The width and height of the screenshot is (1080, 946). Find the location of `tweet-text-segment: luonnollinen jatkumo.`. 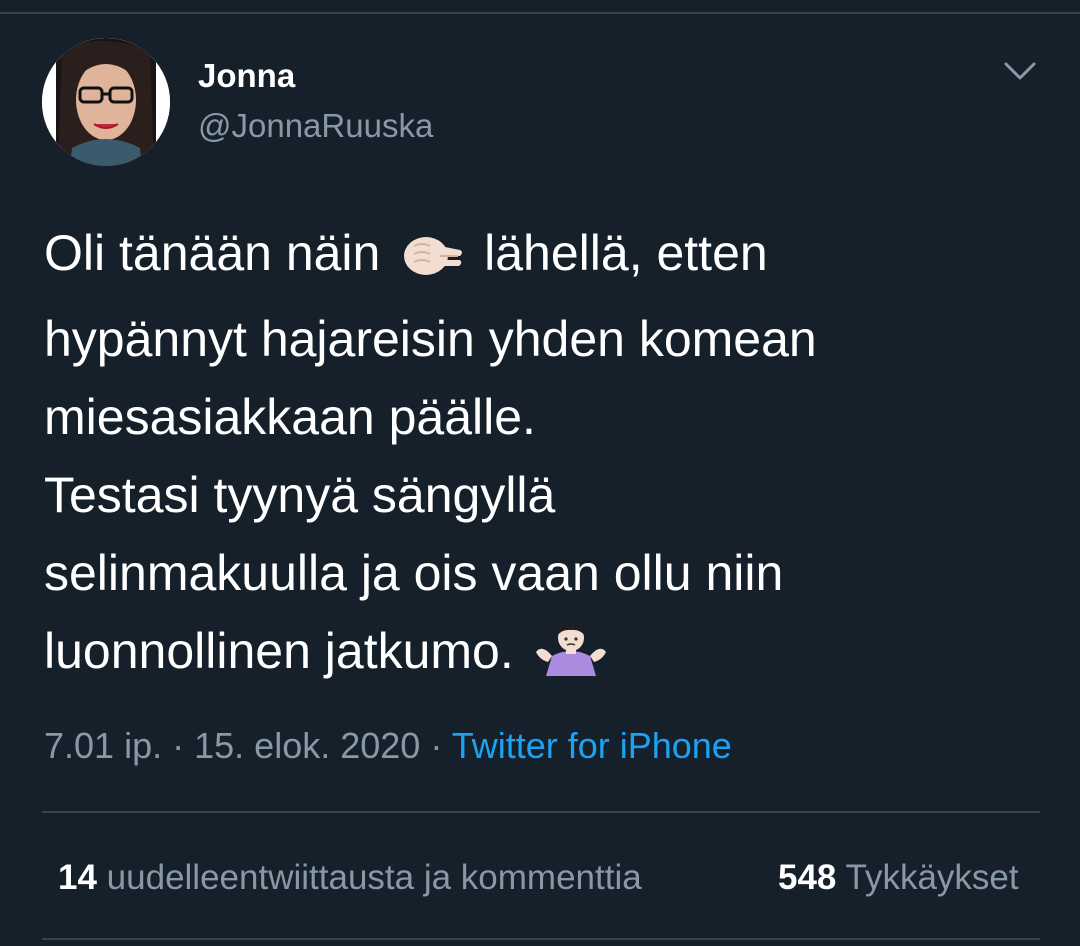

tweet-text-segment: luonnollinen jatkumo. is located at coordinates (286, 651).